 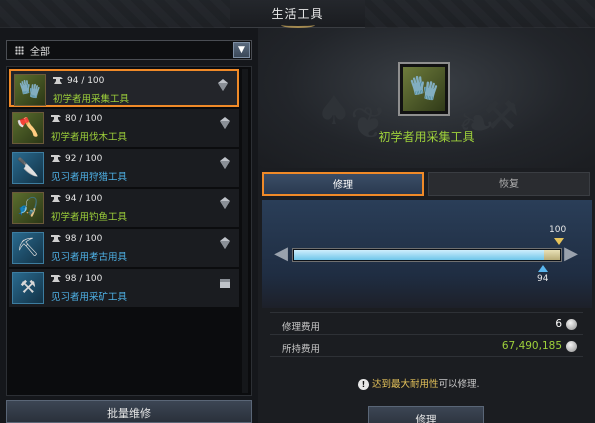 I want to click on tool-name: 初学者用钓鱼工具, so click(x=89, y=217).